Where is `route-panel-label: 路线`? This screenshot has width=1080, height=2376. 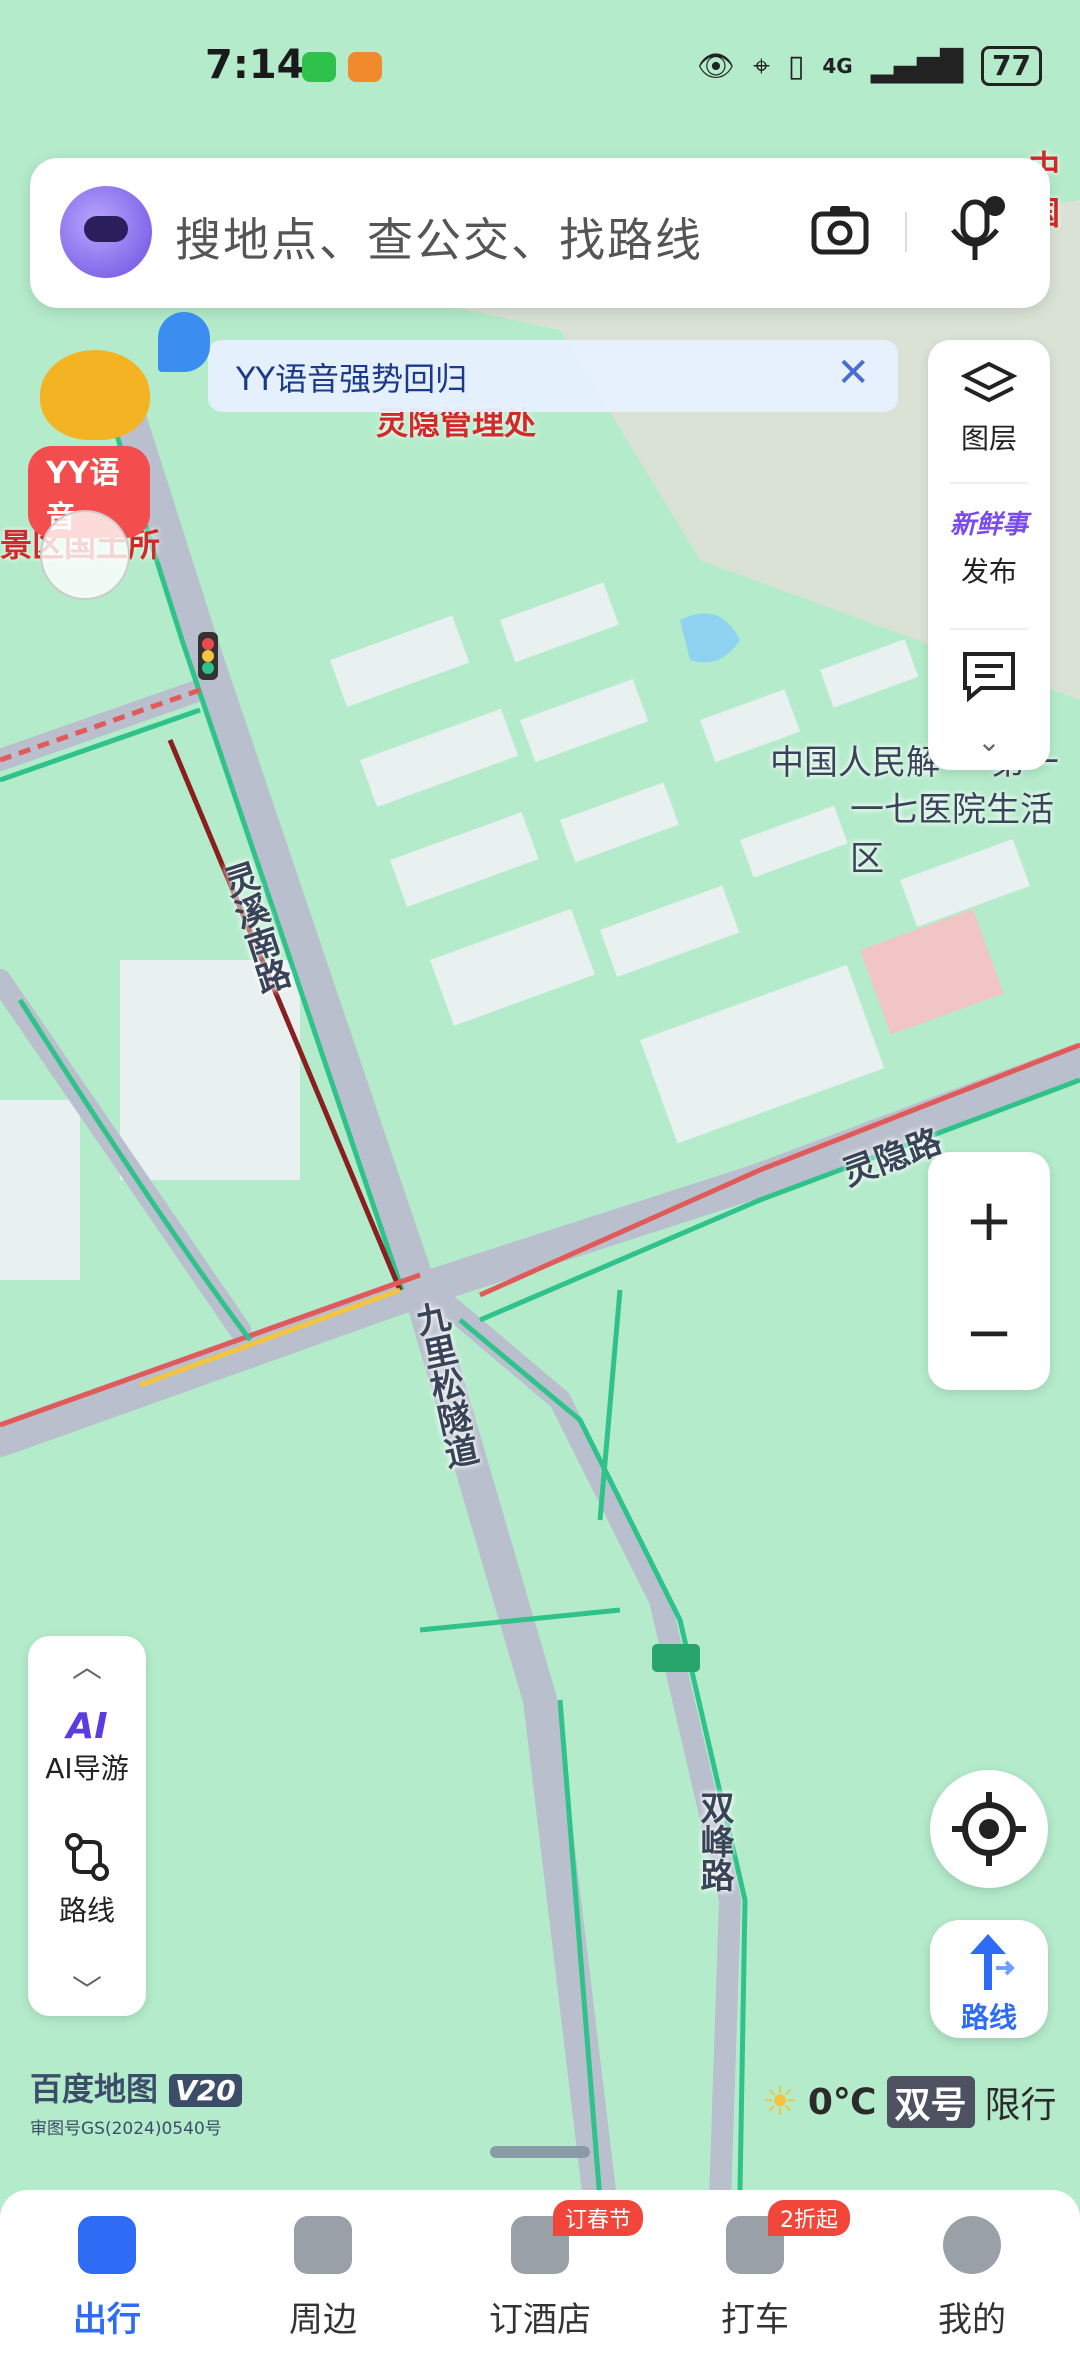 route-panel-label: 路线 is located at coordinates (86, 1910).